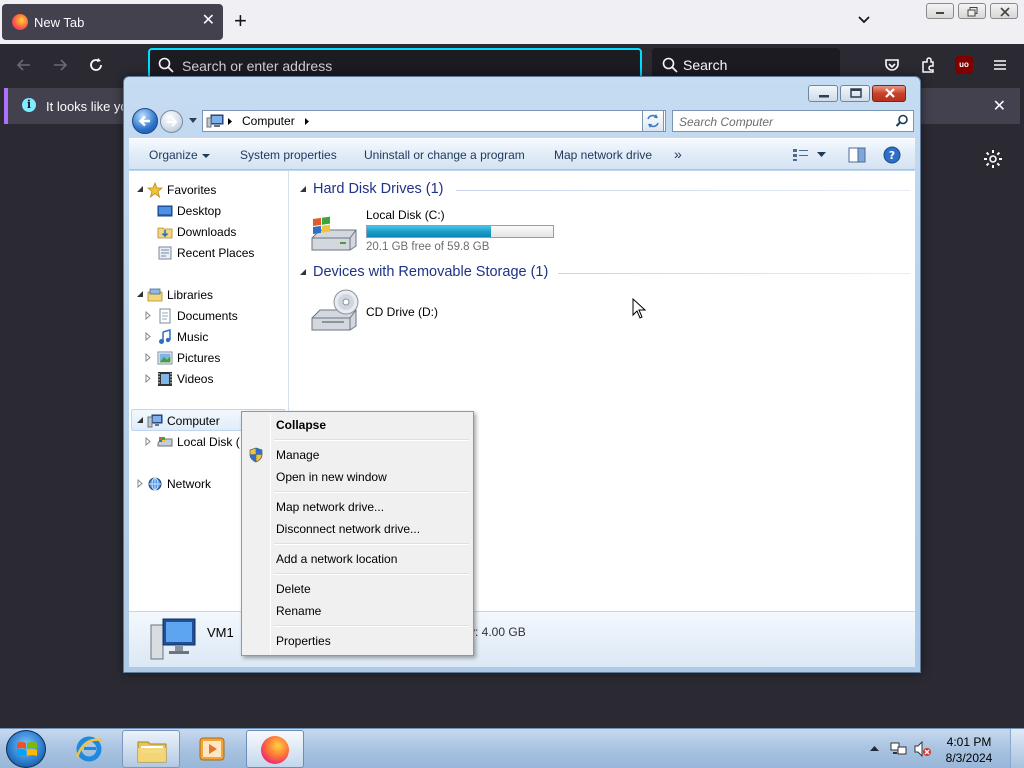  I want to click on system-properties-button: System properties, so click(288, 155).